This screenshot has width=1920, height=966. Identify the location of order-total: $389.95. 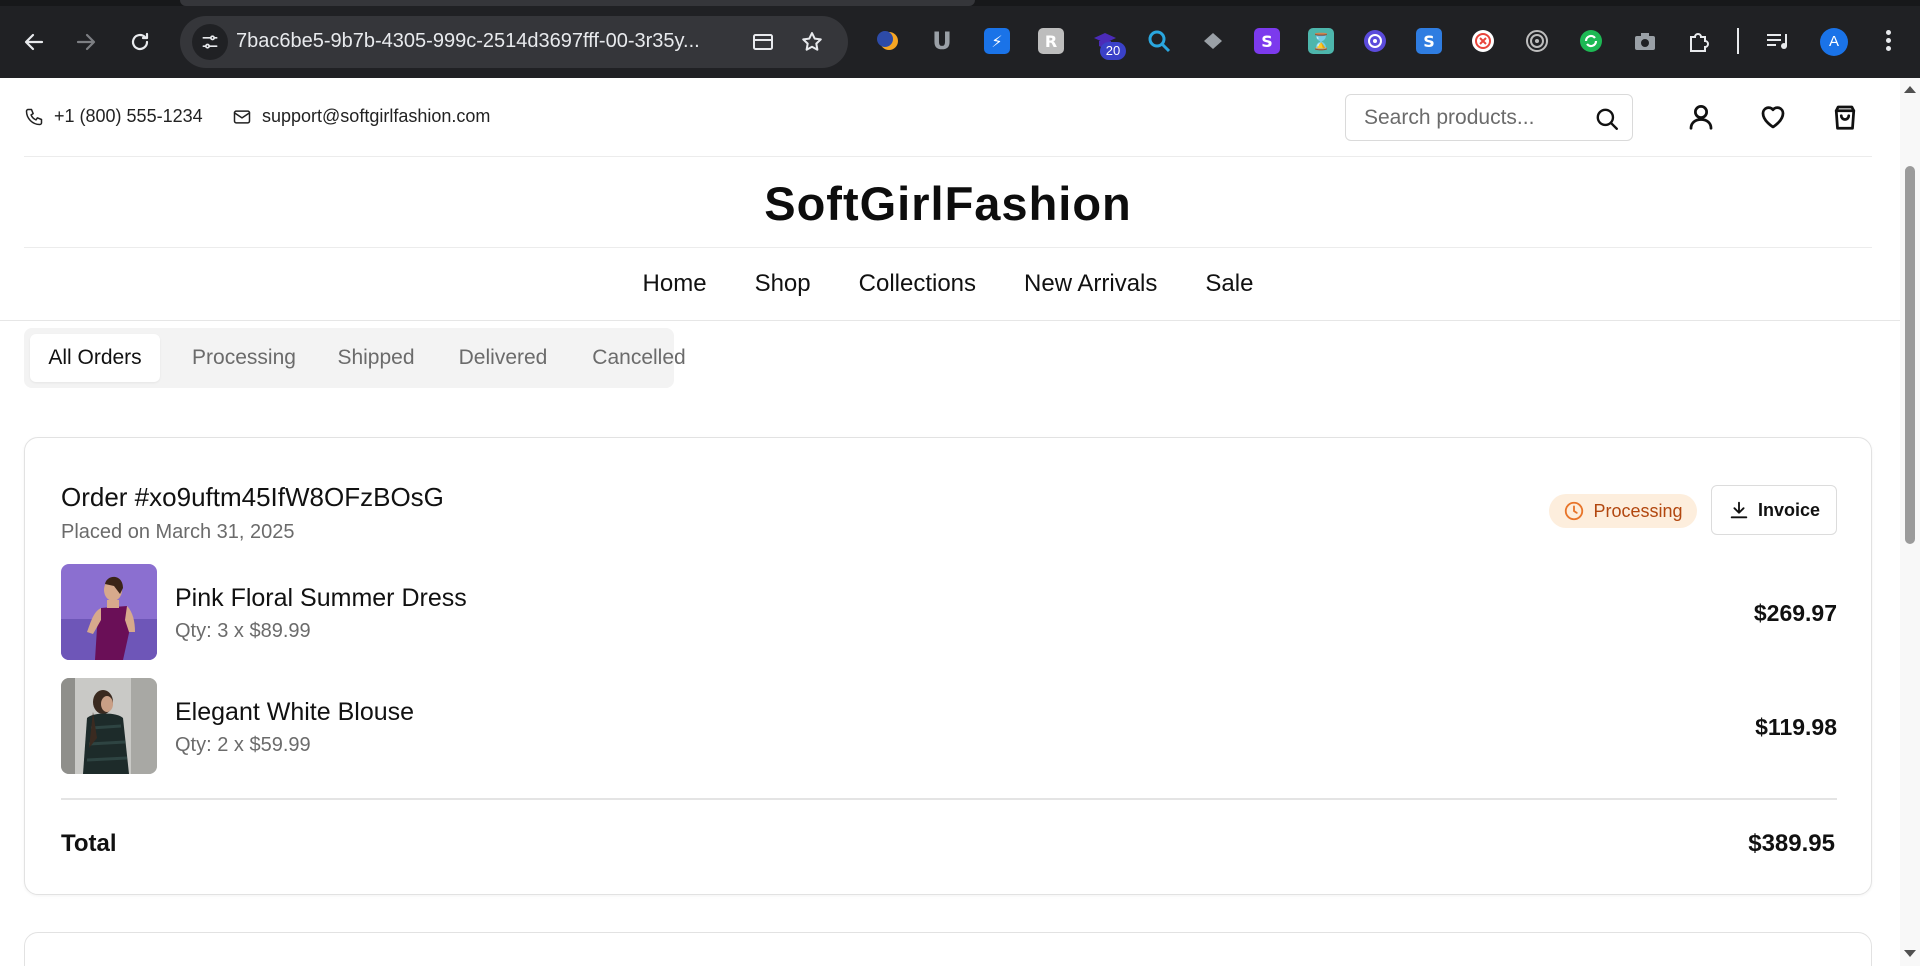
(1791, 843).